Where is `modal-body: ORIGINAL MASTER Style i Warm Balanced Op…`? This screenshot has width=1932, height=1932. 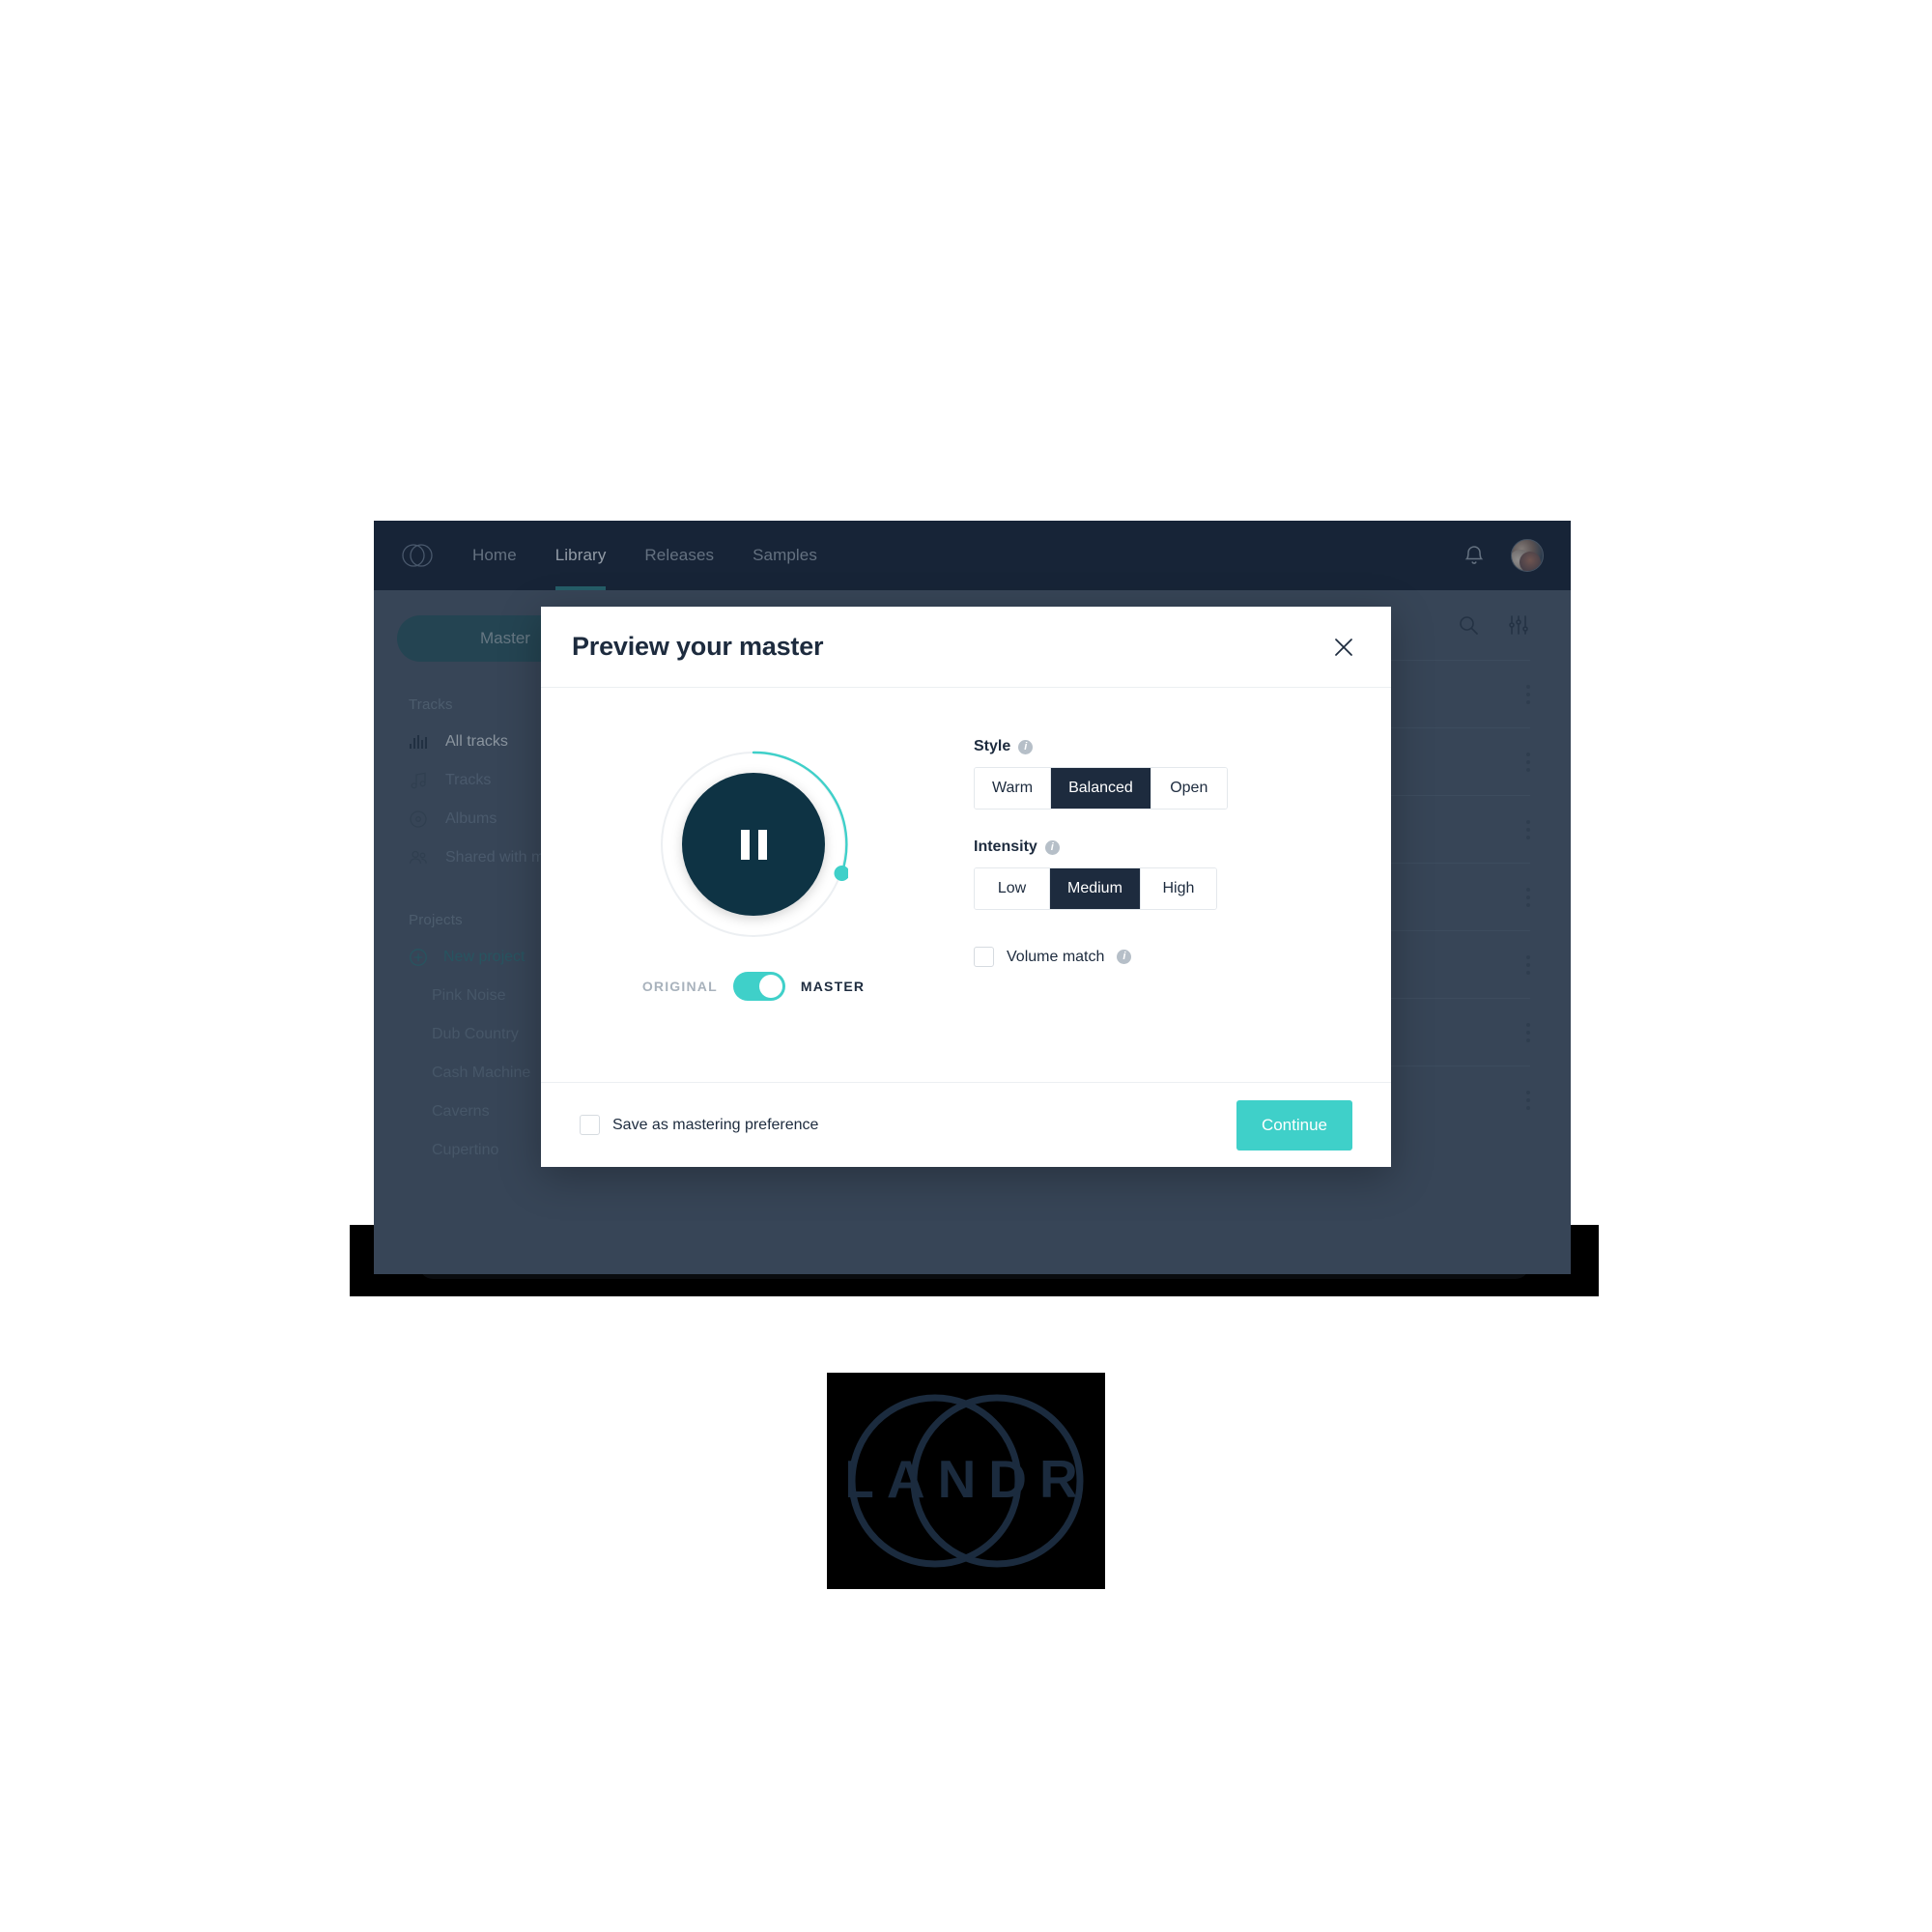 modal-body: ORIGINAL MASTER Style i Warm Balanced Op… is located at coordinates (966, 885).